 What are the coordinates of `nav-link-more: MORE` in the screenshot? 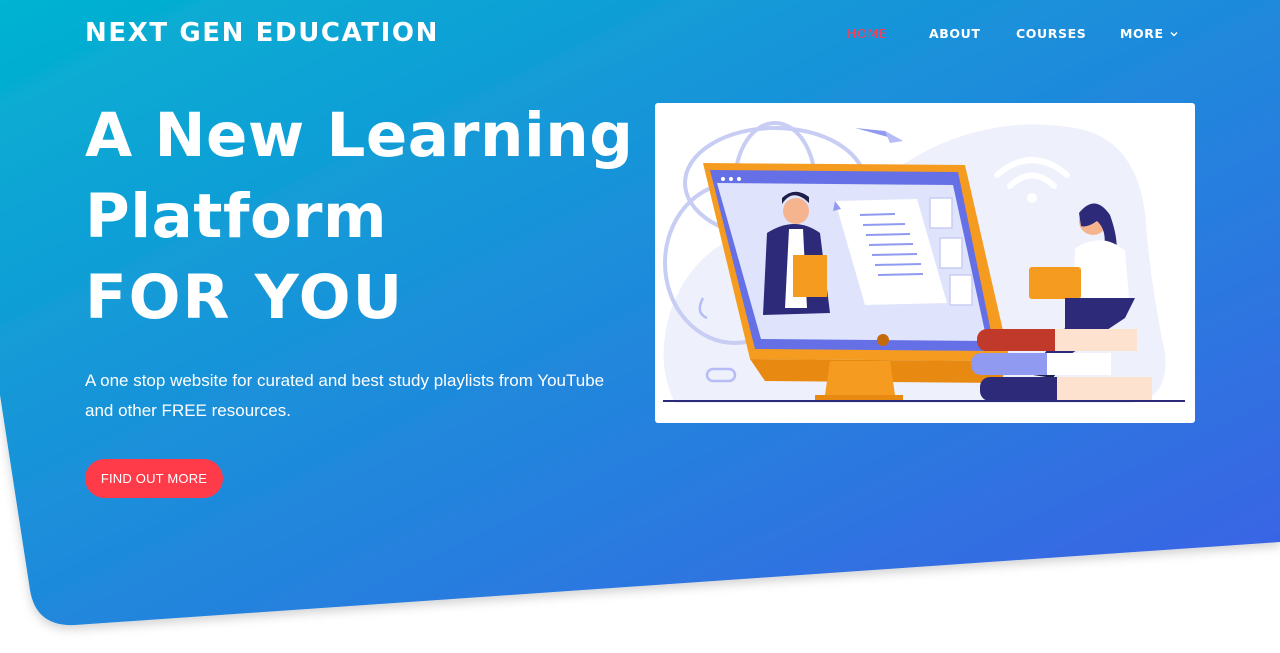 It's located at (1149, 34).